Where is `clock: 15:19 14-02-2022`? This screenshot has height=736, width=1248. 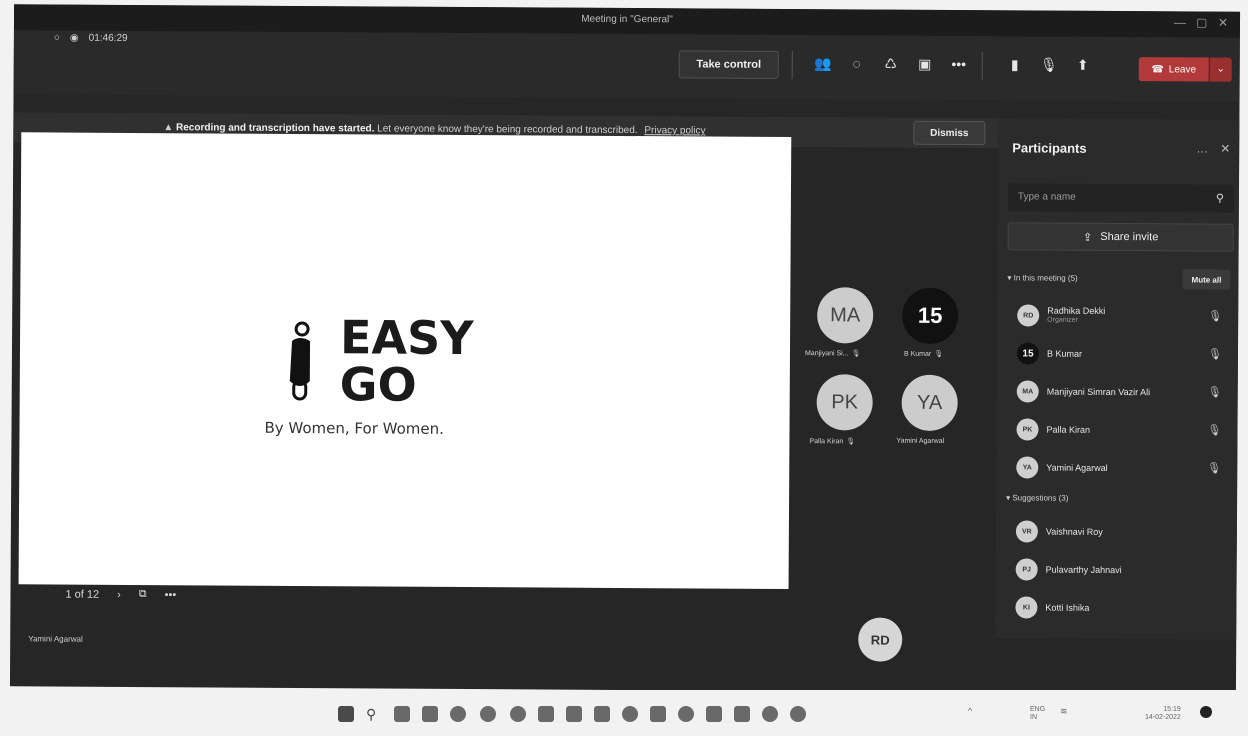
clock: 15:19 14-02-2022 is located at coordinates (1163, 714).